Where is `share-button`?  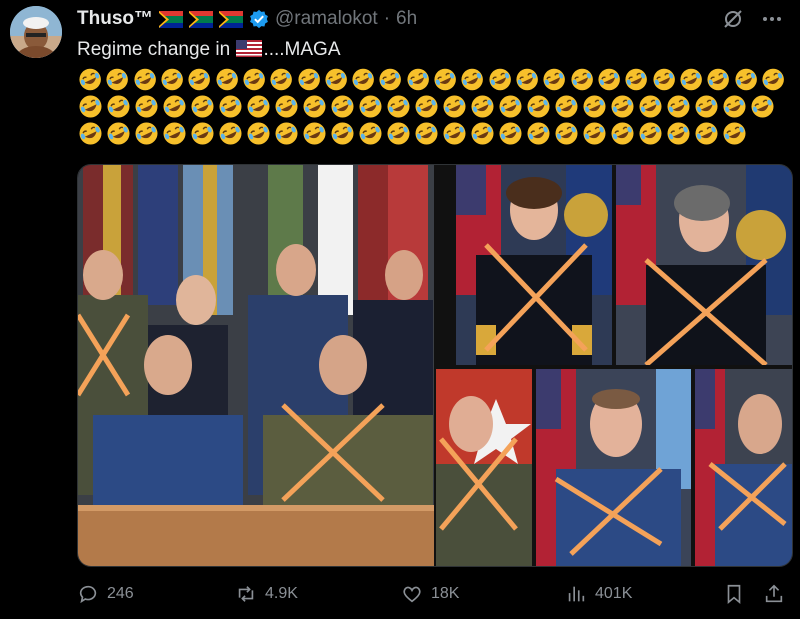 share-button is located at coordinates (774, 594).